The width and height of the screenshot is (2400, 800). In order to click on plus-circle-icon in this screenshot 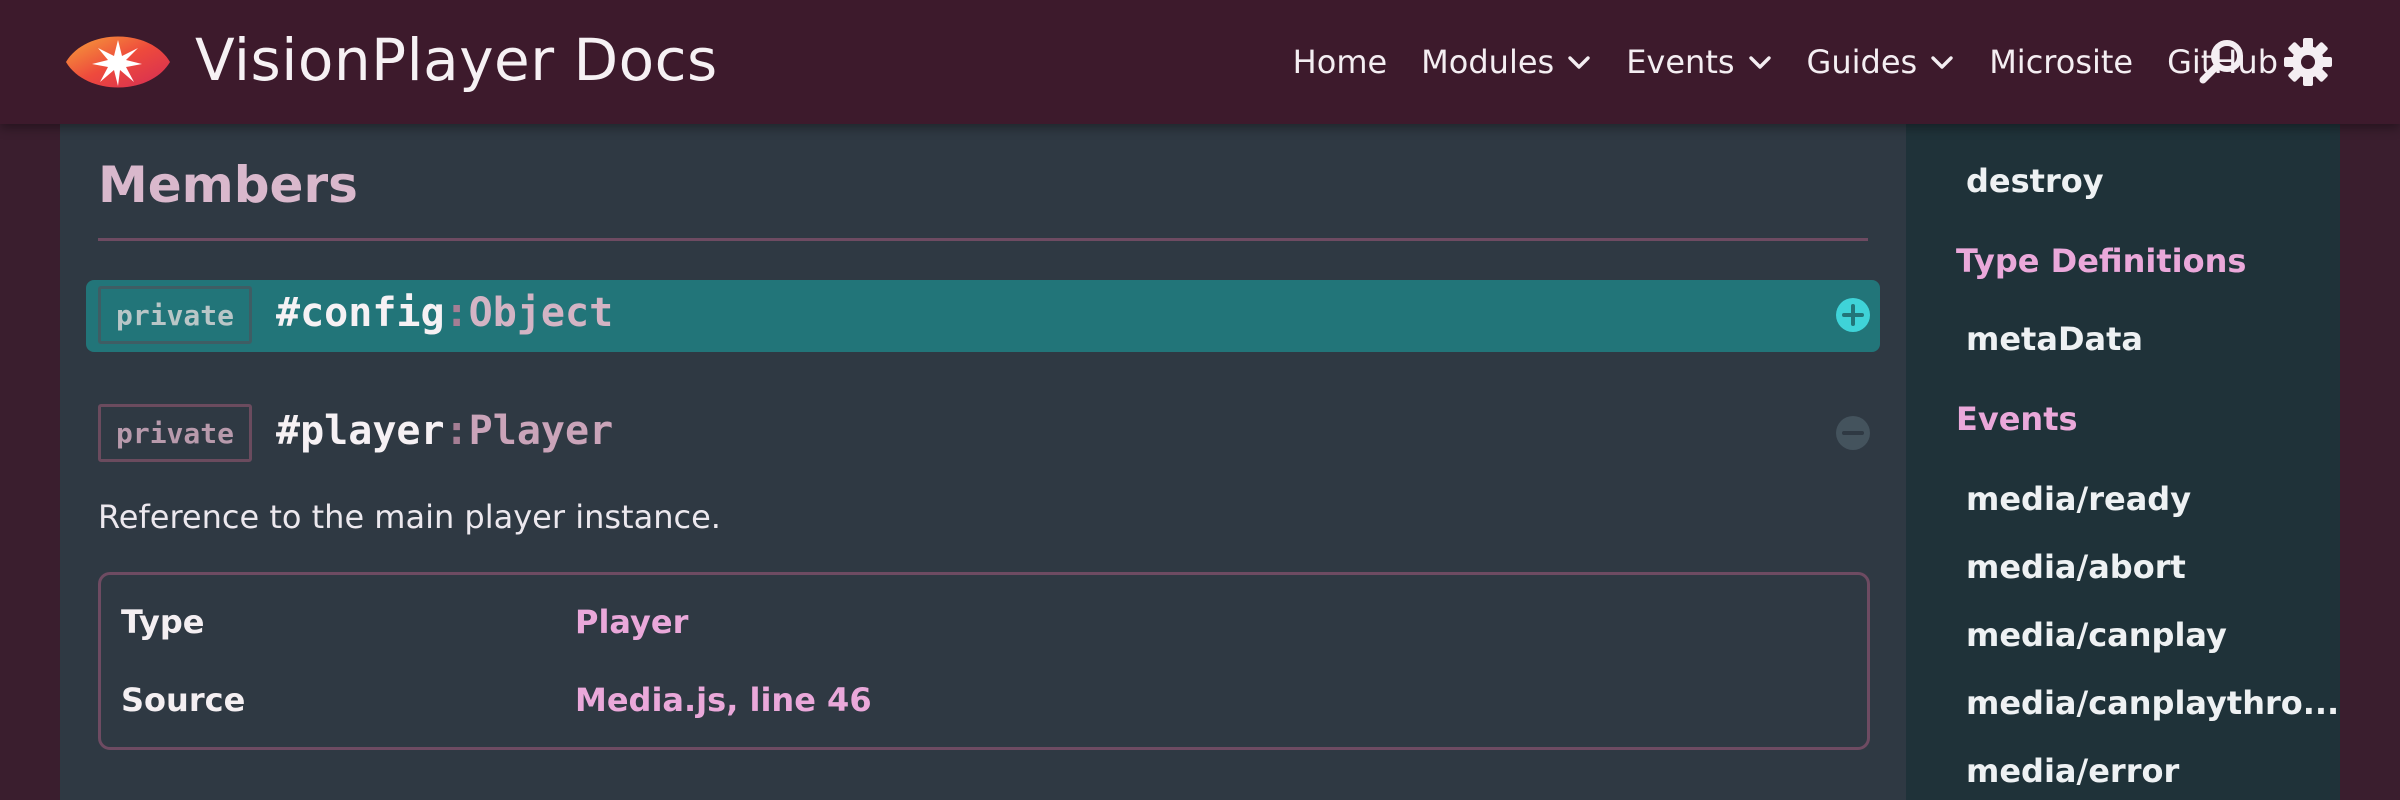, I will do `click(1853, 315)`.